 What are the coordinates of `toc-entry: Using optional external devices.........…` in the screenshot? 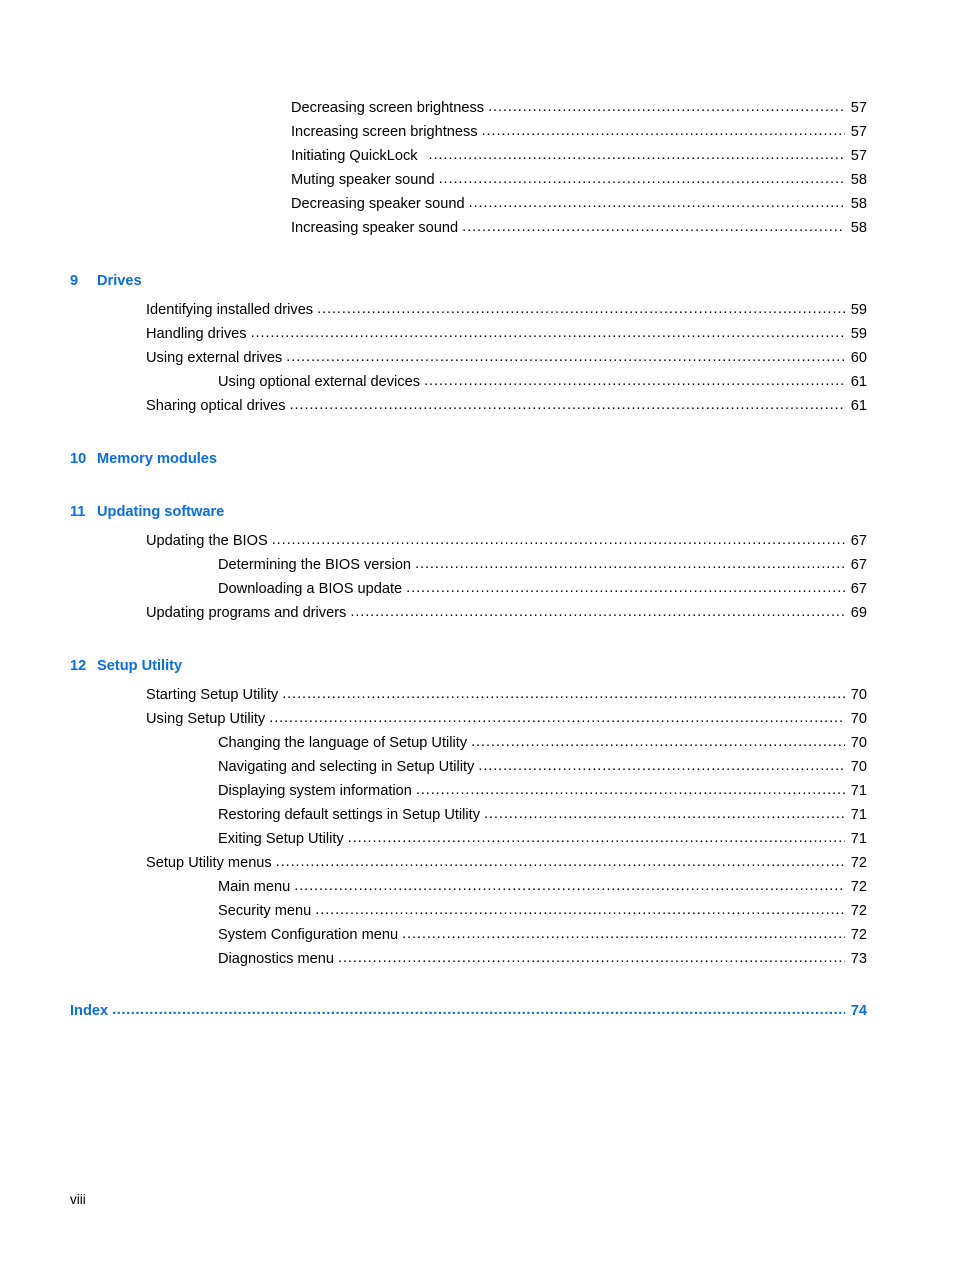 It's located at (477, 382).